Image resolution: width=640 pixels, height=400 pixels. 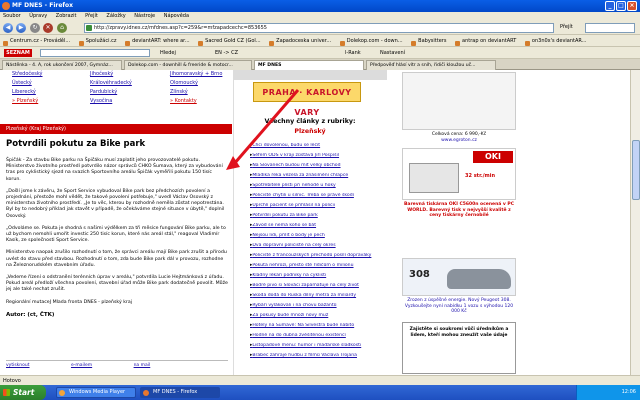 I want to click on start-label: Start, so click(x=24, y=392).